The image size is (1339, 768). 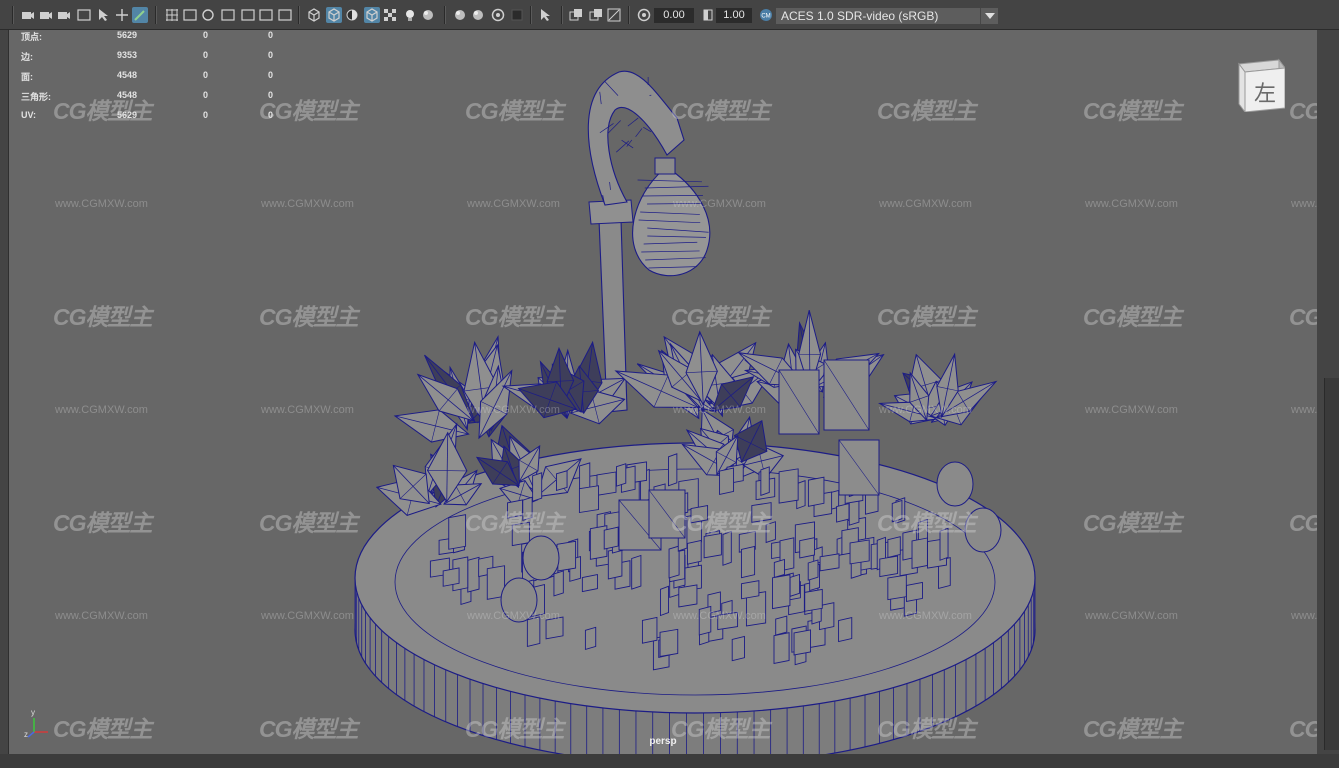 I want to click on screen-space-ao-icon, so click(x=428, y=15).